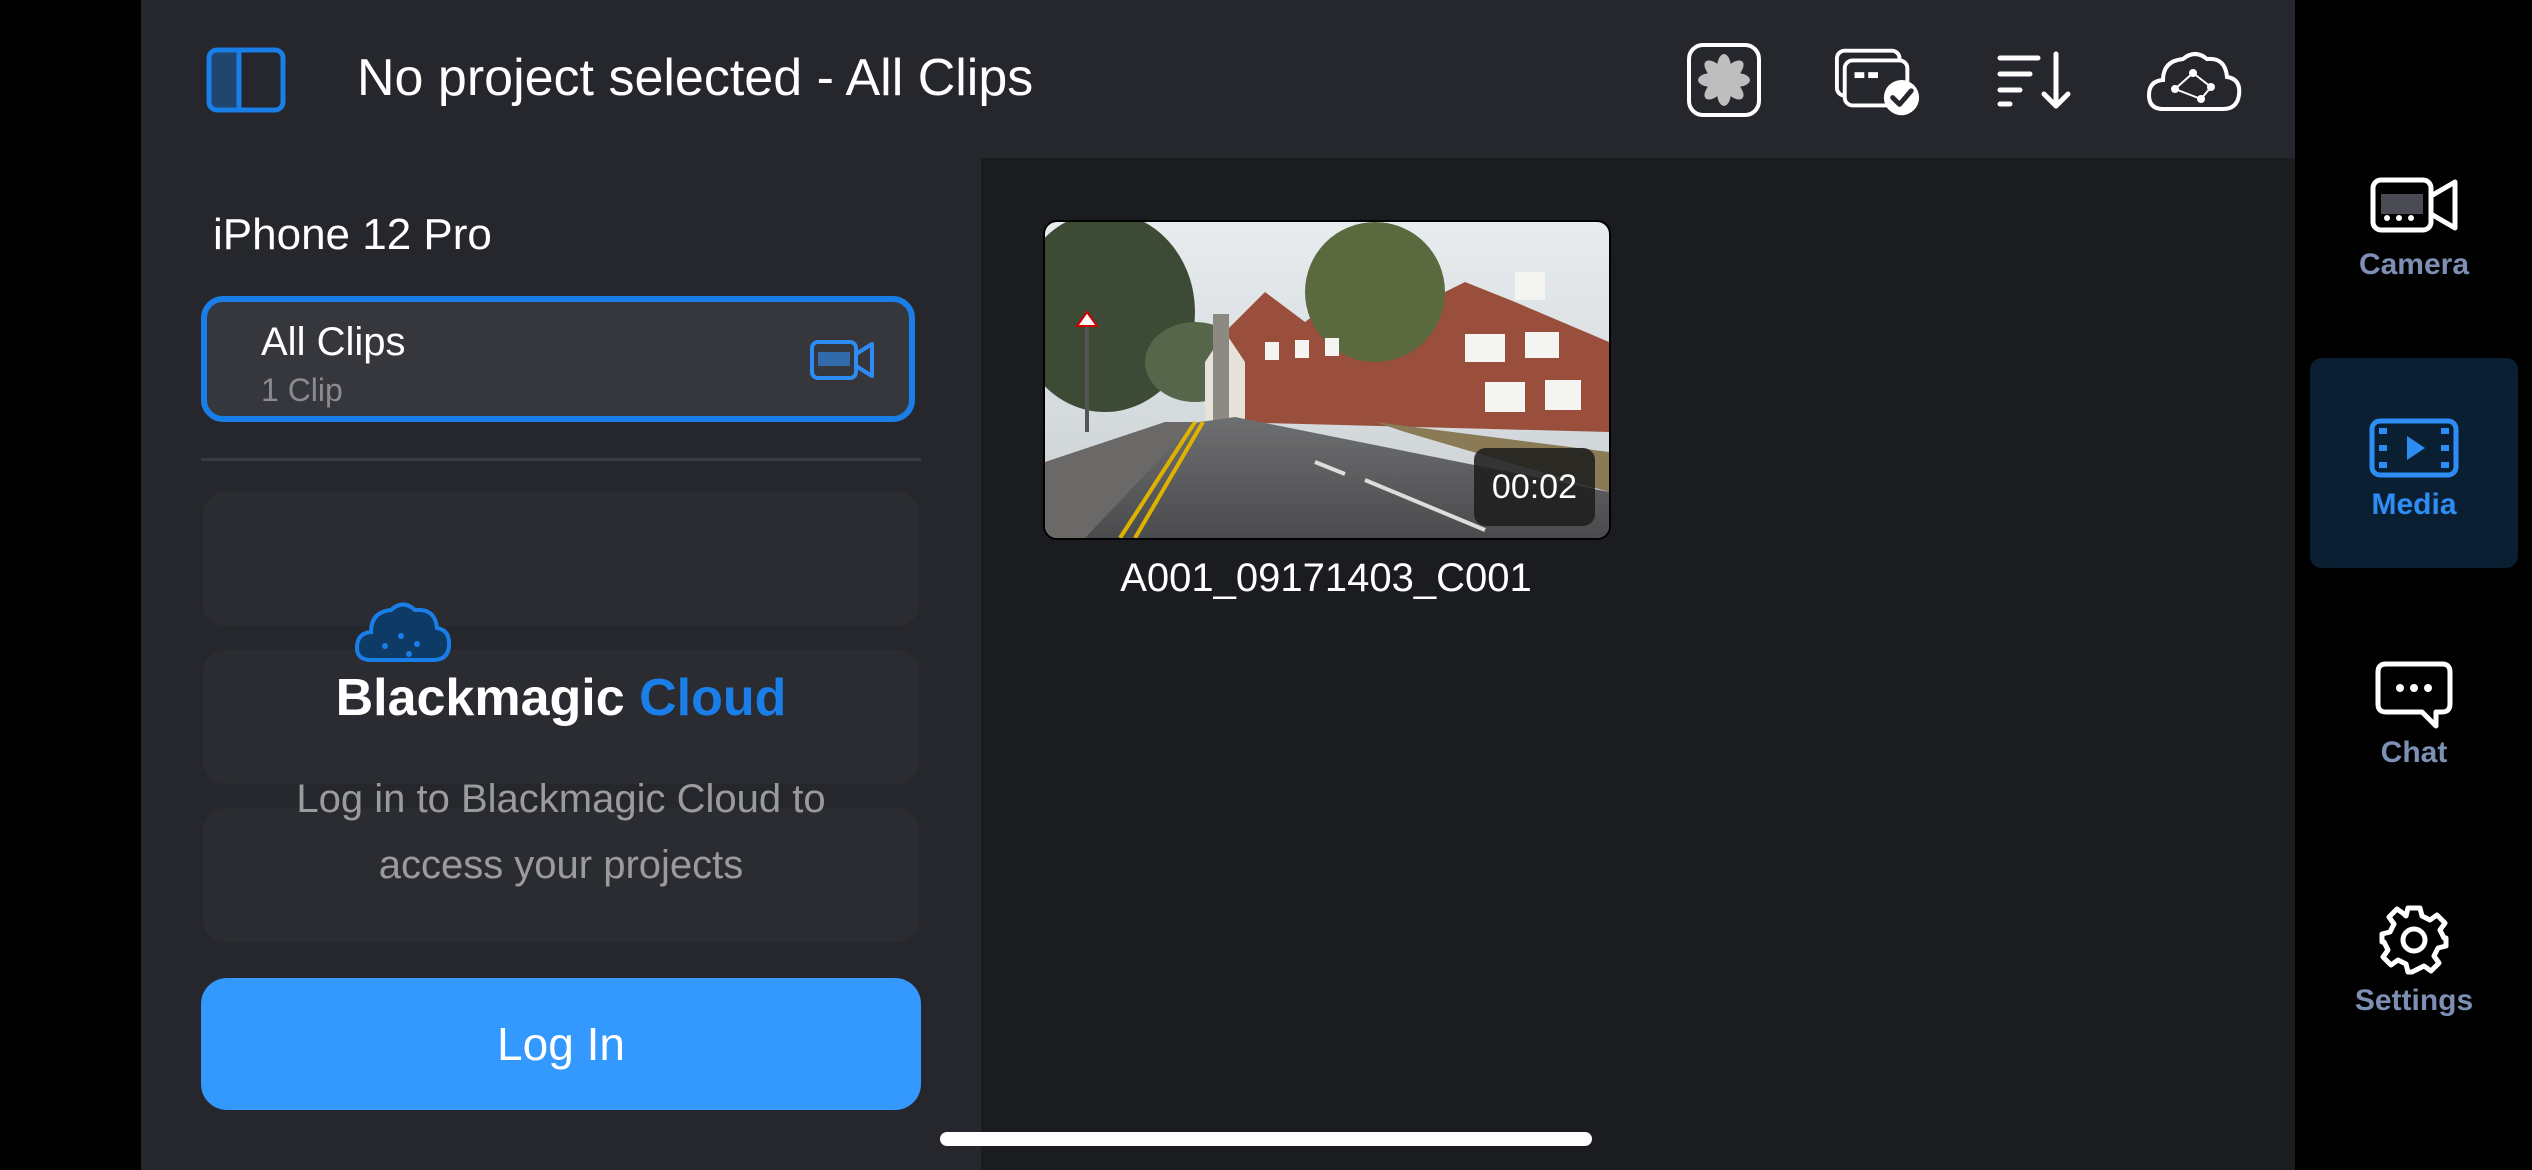 This screenshot has width=2532, height=1170. I want to click on sort-icon, so click(2034, 80).